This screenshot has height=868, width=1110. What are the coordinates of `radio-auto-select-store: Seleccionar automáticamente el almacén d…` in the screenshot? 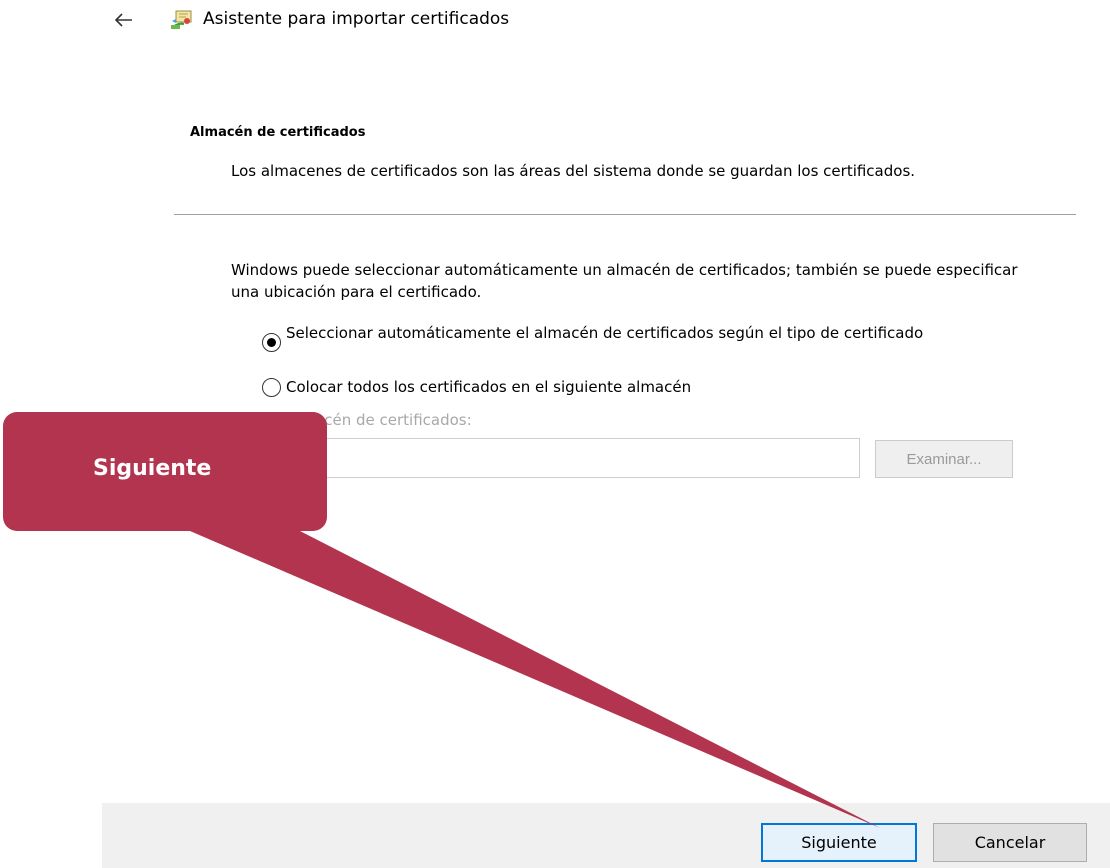 It's located at (622, 337).